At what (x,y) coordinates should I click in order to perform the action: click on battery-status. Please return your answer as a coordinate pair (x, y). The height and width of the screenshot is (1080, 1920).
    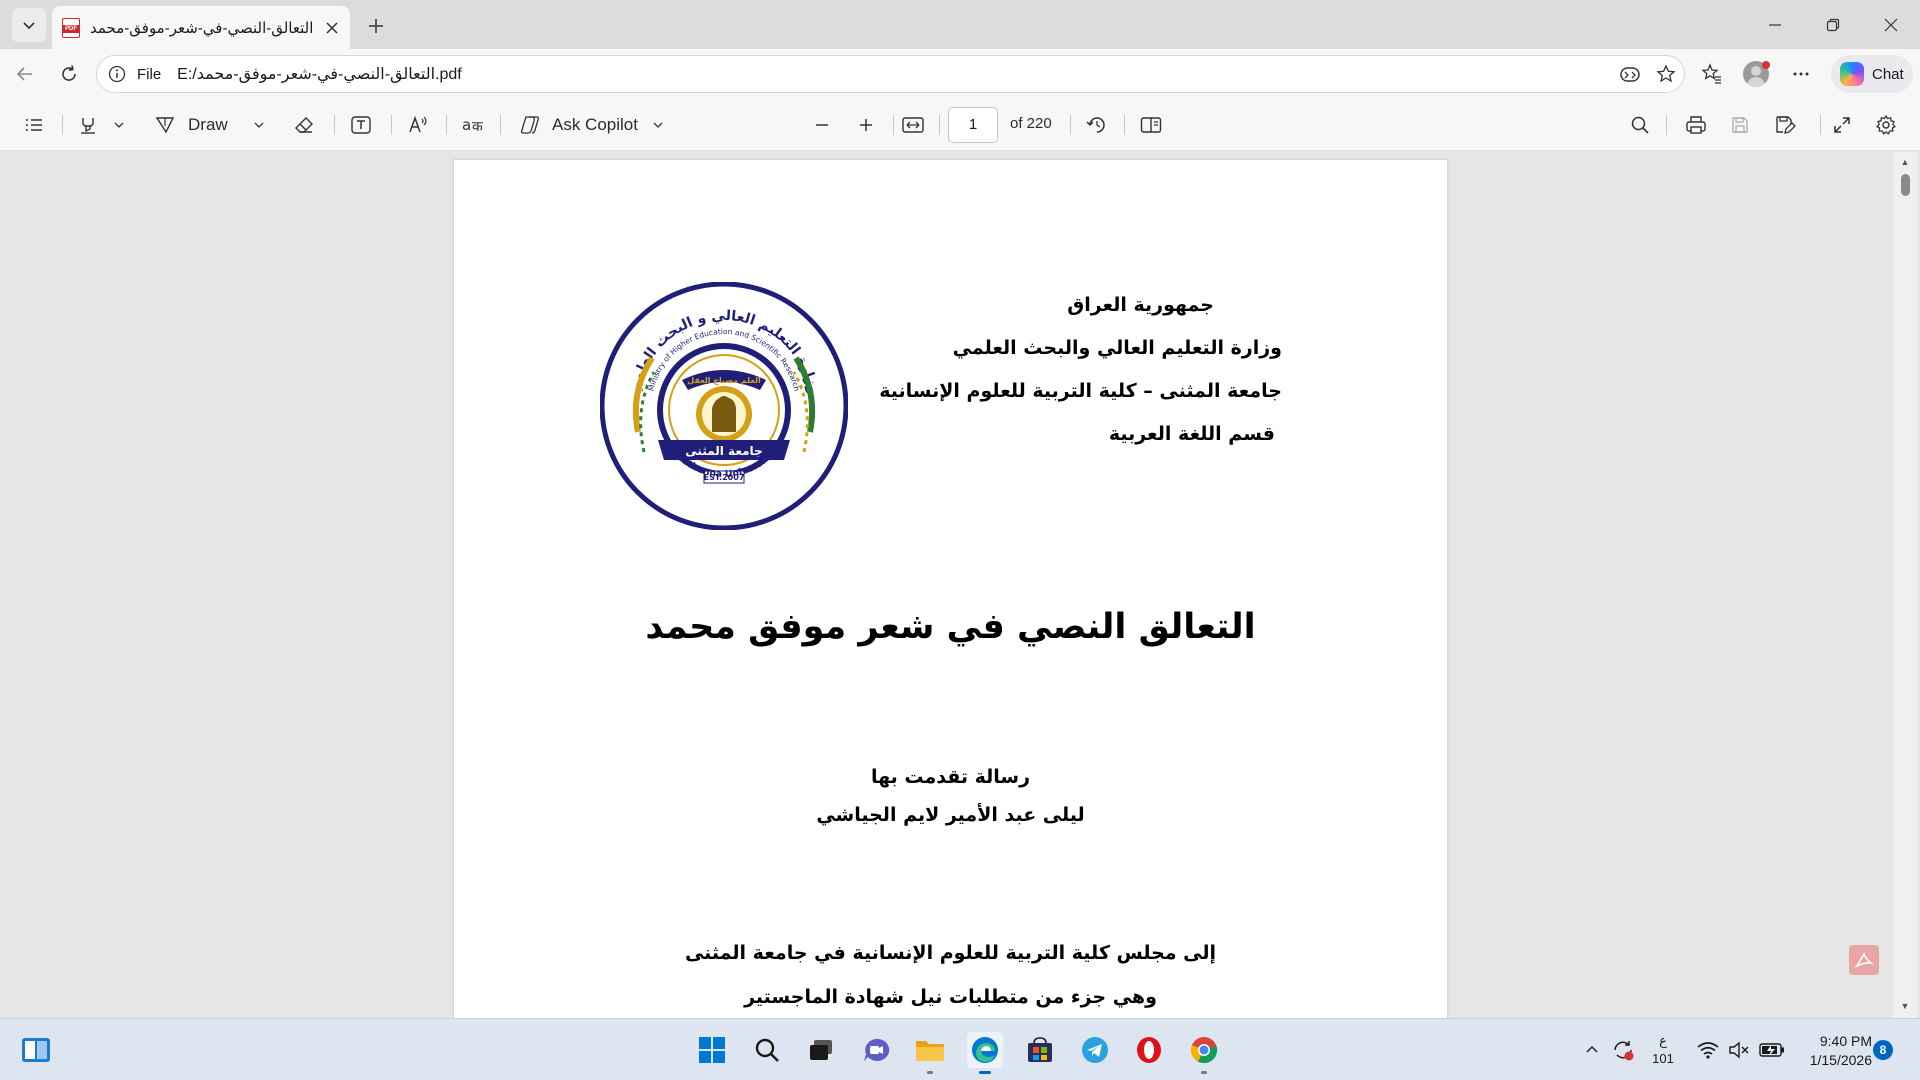
    Looking at the image, I should click on (1772, 1050).